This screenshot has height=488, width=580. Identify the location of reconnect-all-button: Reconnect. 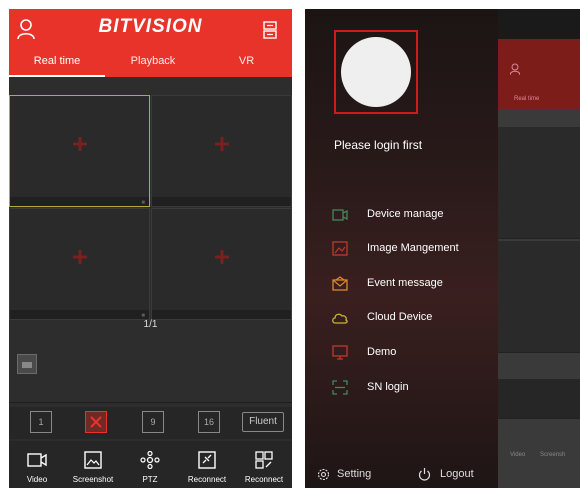
(264, 464).